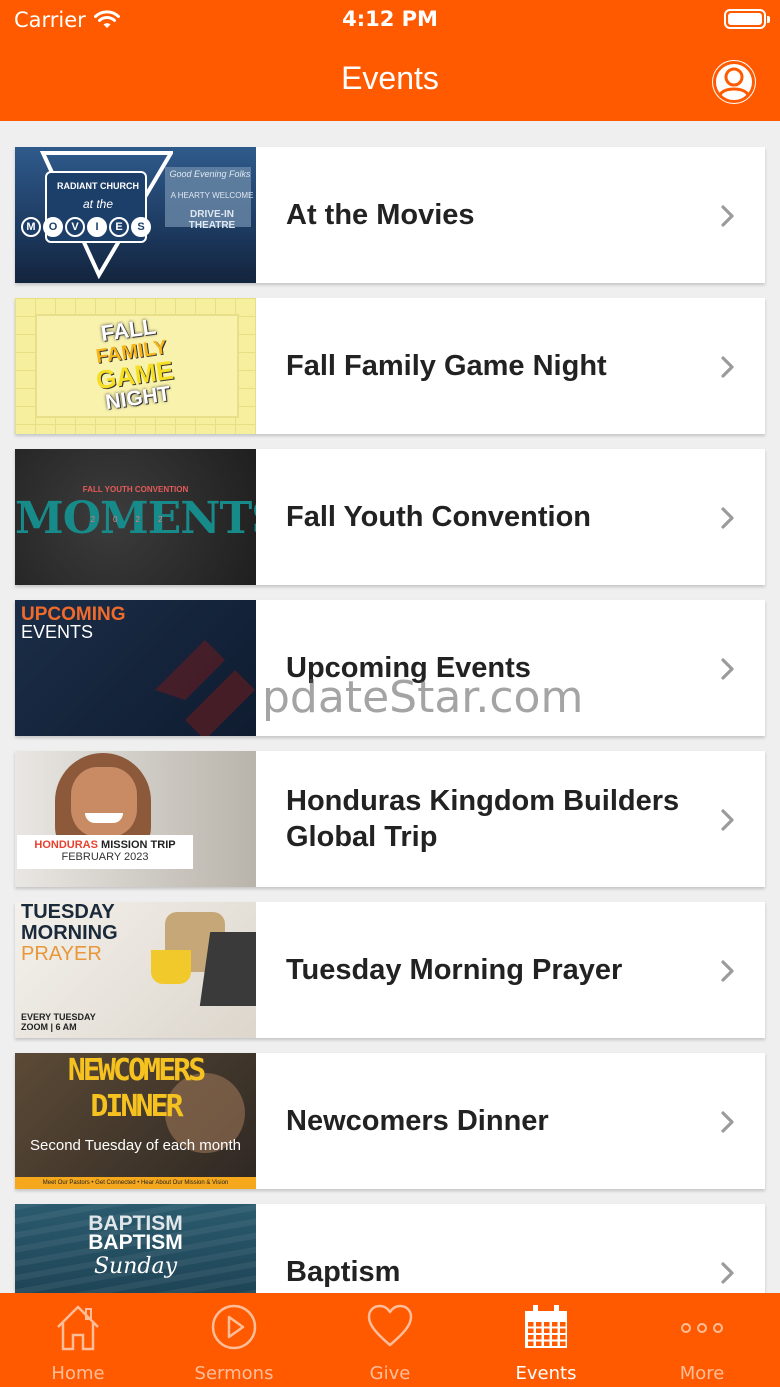  What do you see at coordinates (135, 668) in the screenshot?
I see `event-thumbnail: UPCOMING EVENTS` at bounding box center [135, 668].